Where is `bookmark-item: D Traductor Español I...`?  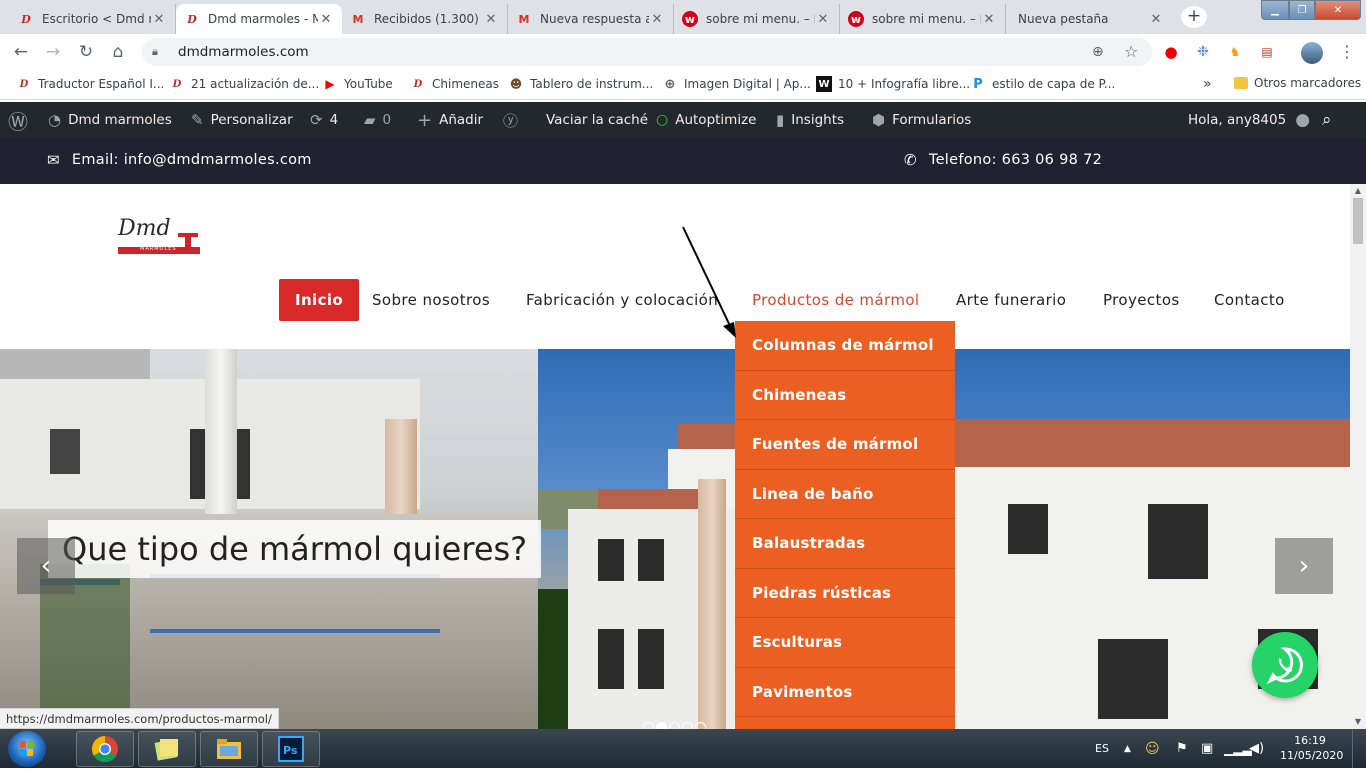
bookmark-item: D Traductor Español I... is located at coordinates (90, 84).